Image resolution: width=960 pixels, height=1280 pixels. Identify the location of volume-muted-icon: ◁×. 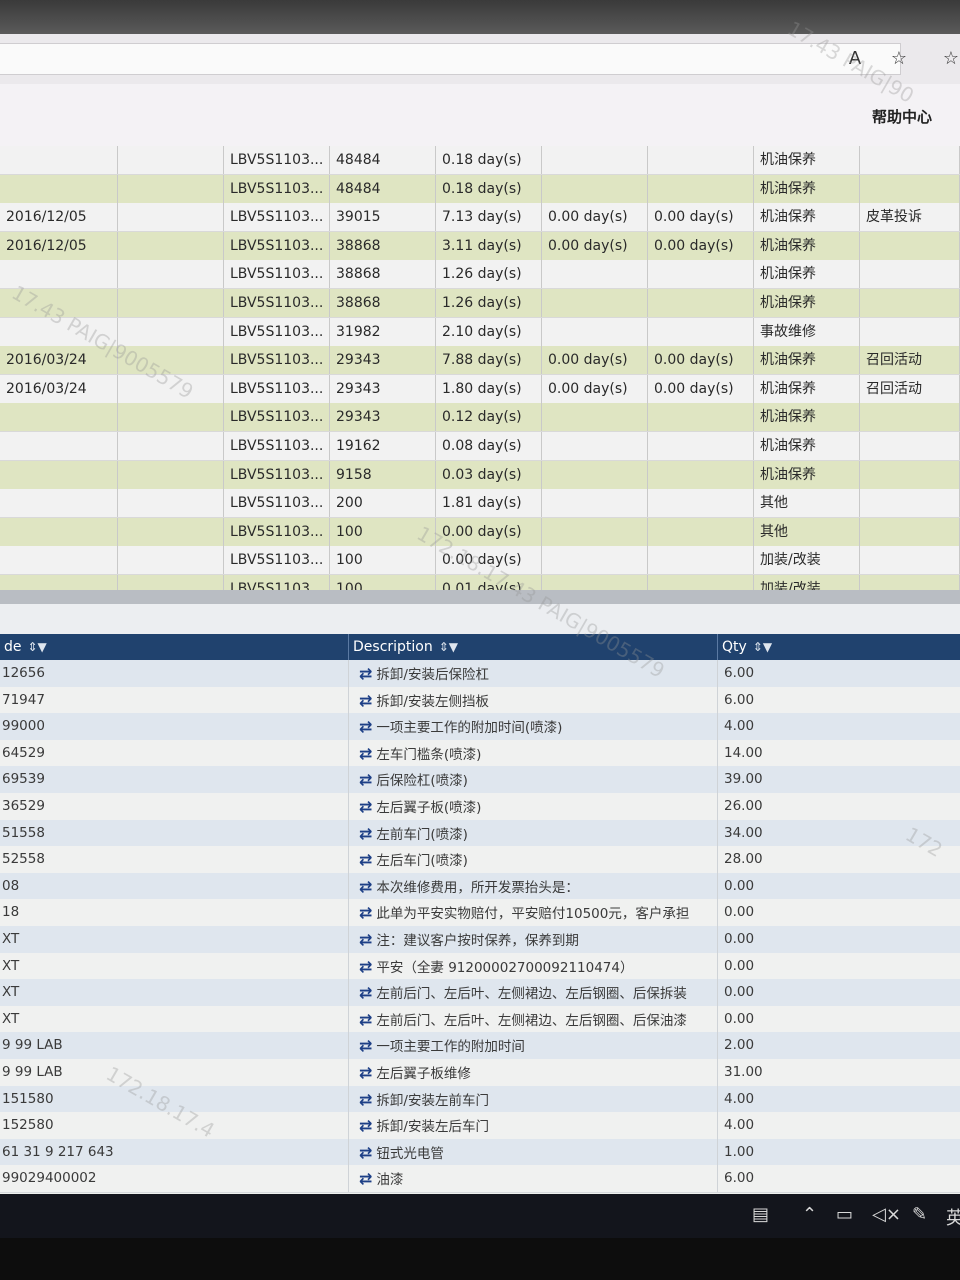
(886, 1214).